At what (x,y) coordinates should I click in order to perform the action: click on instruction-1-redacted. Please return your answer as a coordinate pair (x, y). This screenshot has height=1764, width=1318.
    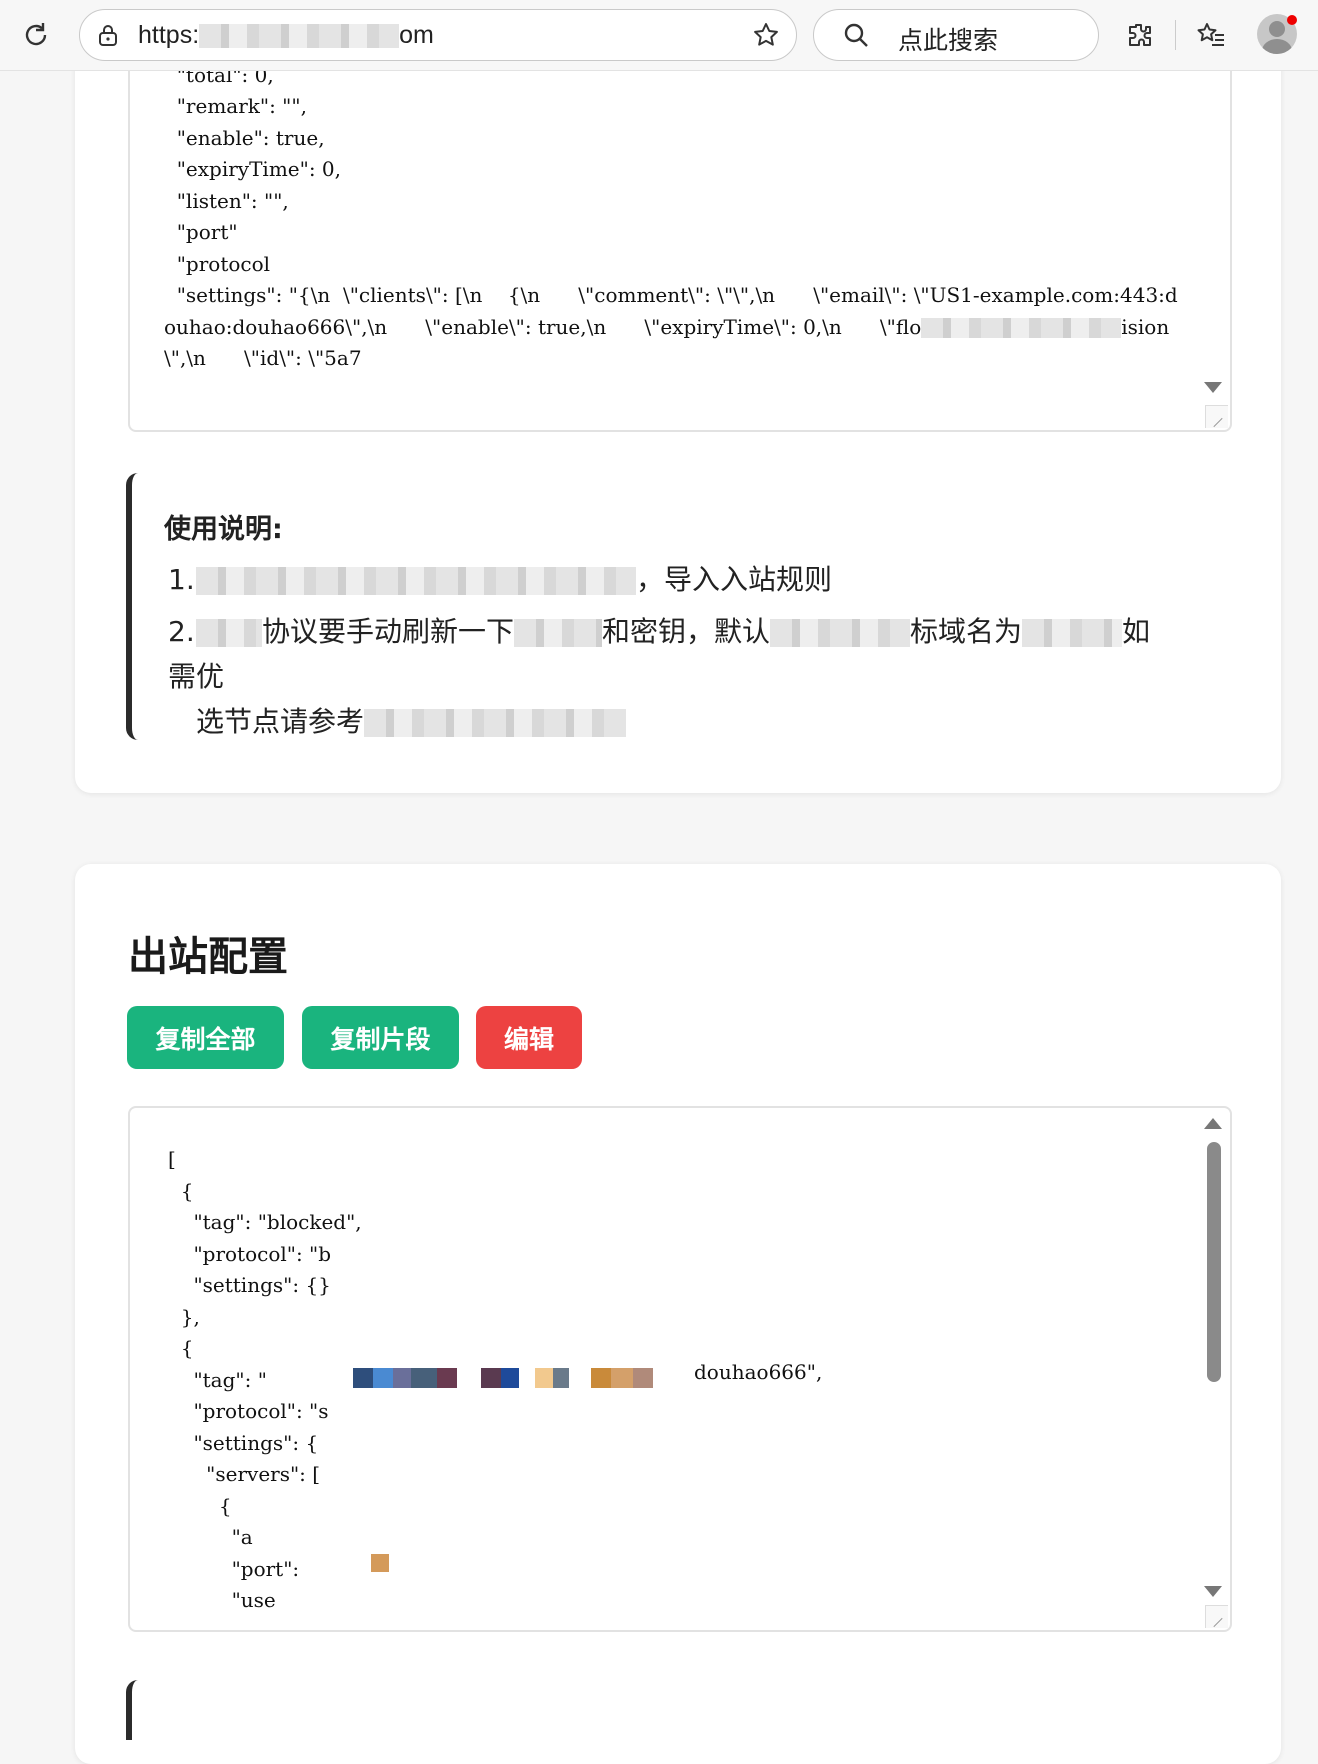
    Looking at the image, I should click on (416, 581).